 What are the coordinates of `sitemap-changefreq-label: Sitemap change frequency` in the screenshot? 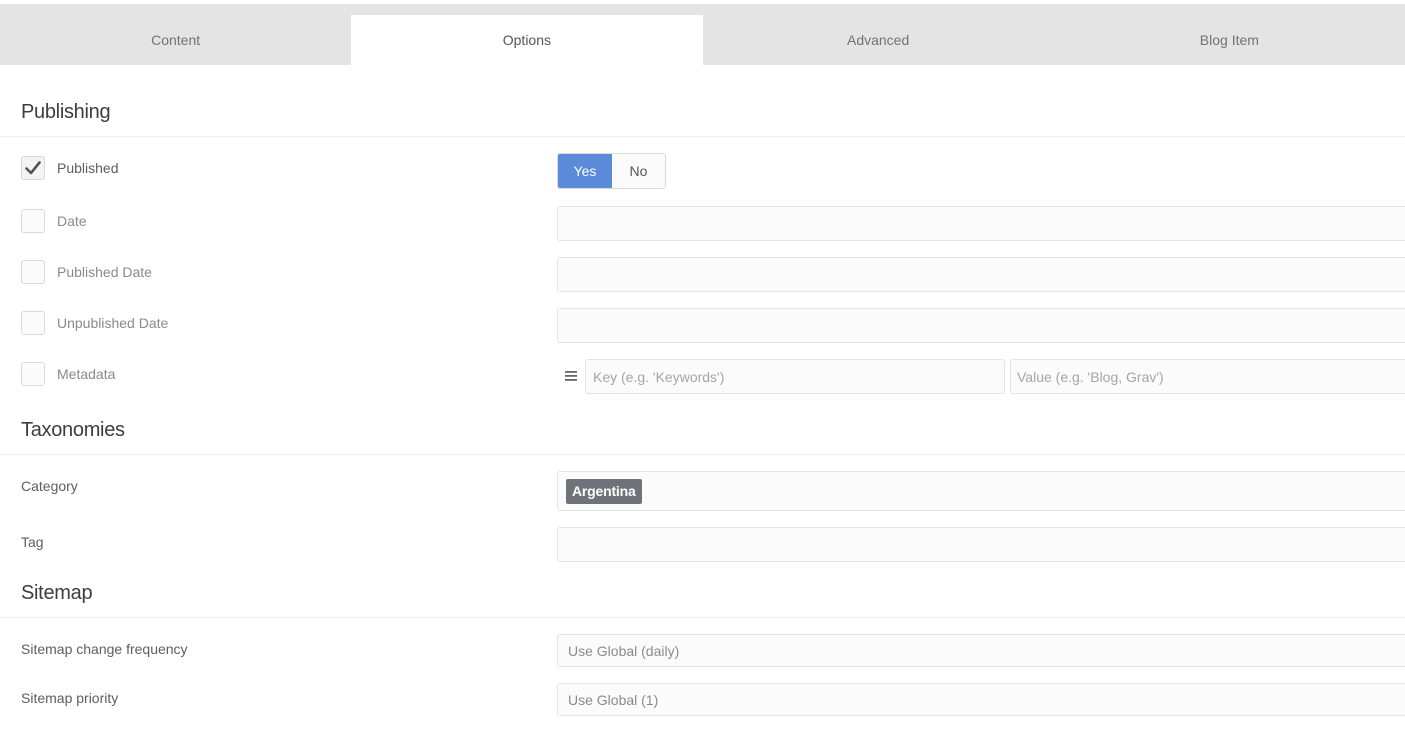 It's located at (104, 649).